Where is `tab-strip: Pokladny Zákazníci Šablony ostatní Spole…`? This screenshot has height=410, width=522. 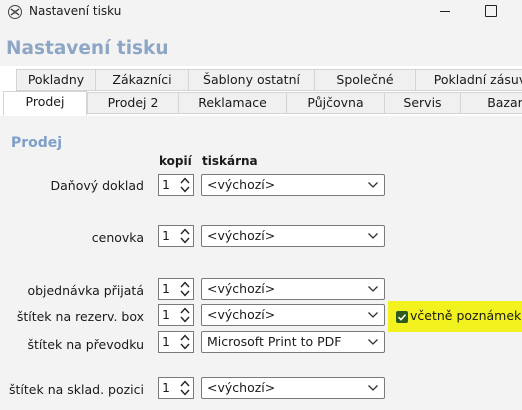
tab-strip: Pokladny Zákazníci Šablony ostatní Spole… is located at coordinates (261, 91).